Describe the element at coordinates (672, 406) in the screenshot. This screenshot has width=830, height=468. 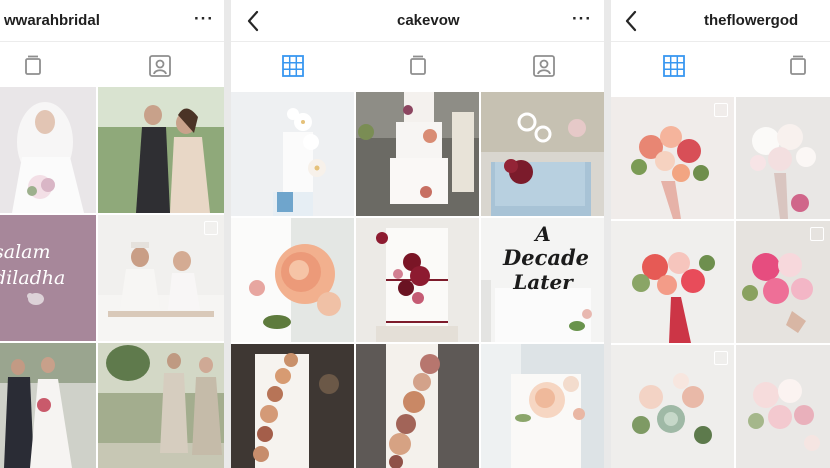
I see `photo-tile-succulent-bouquet` at that location.